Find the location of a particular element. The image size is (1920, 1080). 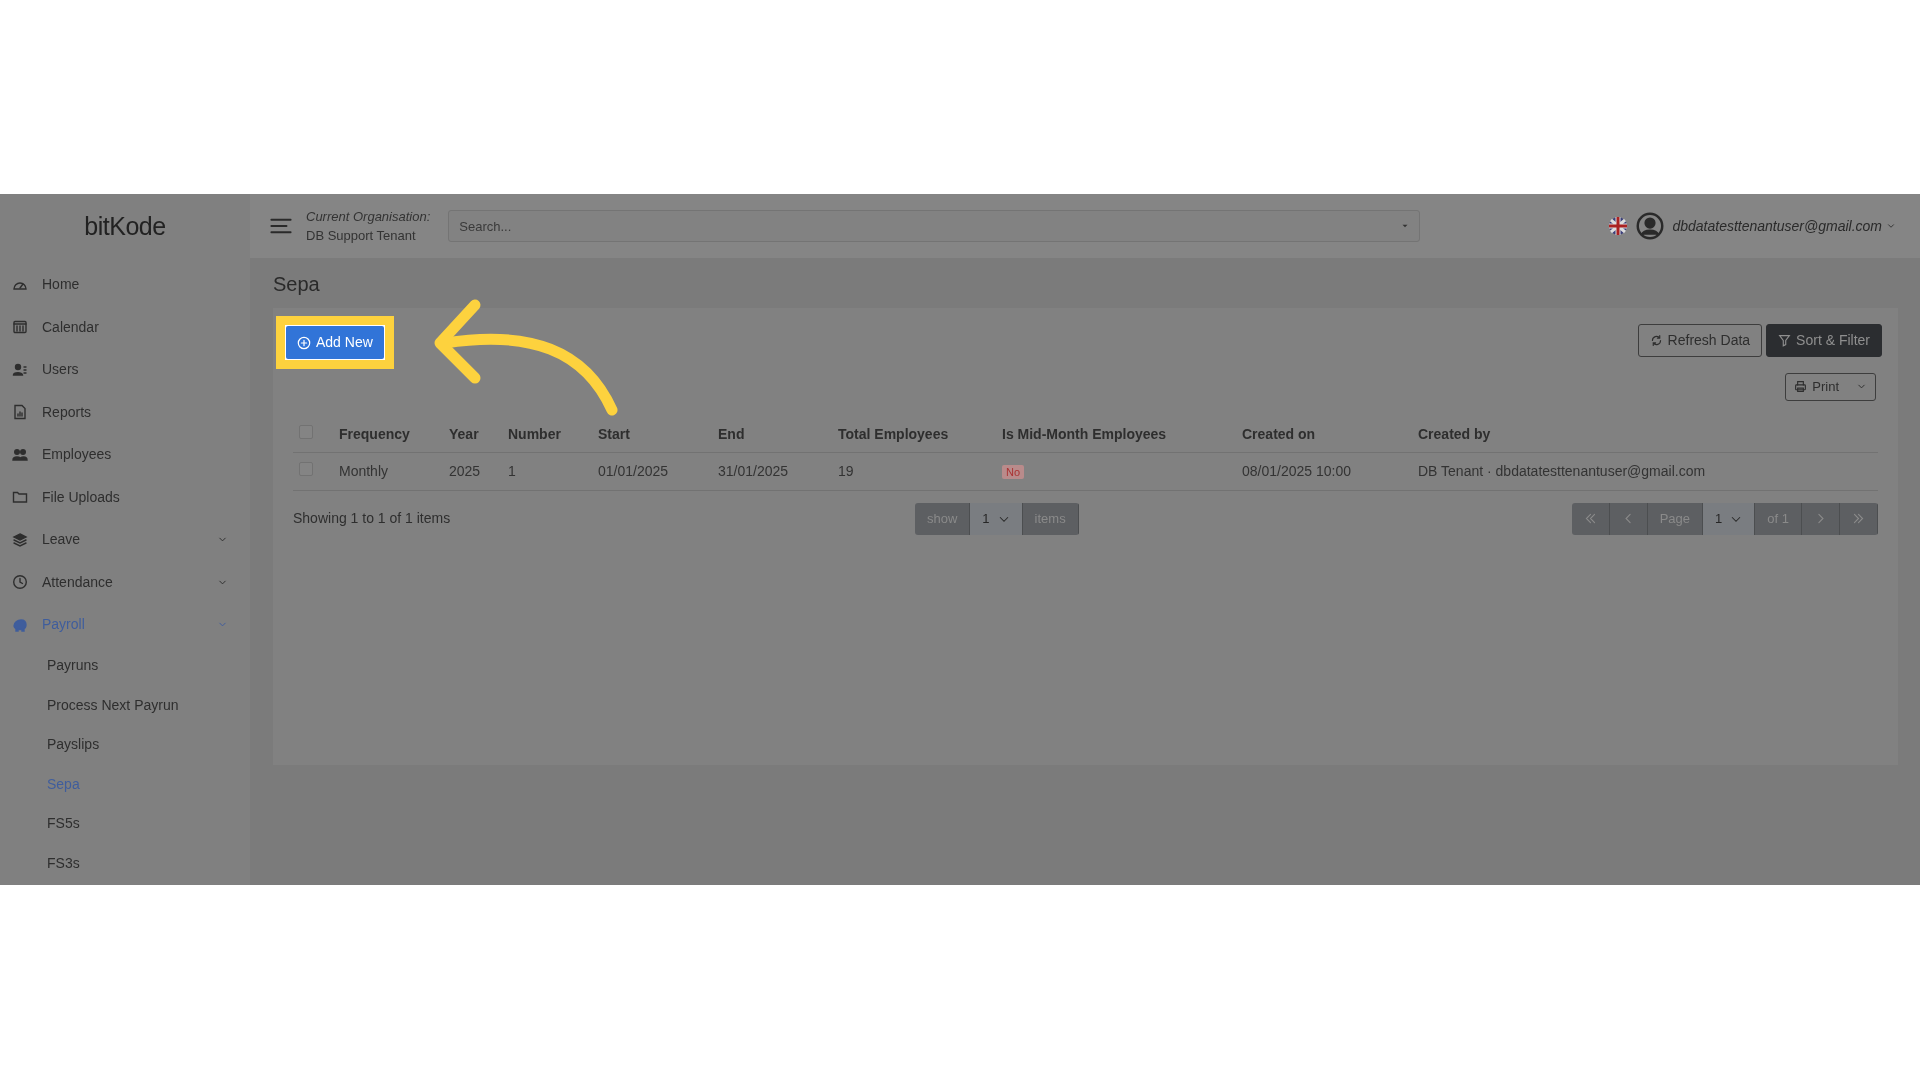

sidebar-subitem: Payruns is located at coordinates (49, 666).